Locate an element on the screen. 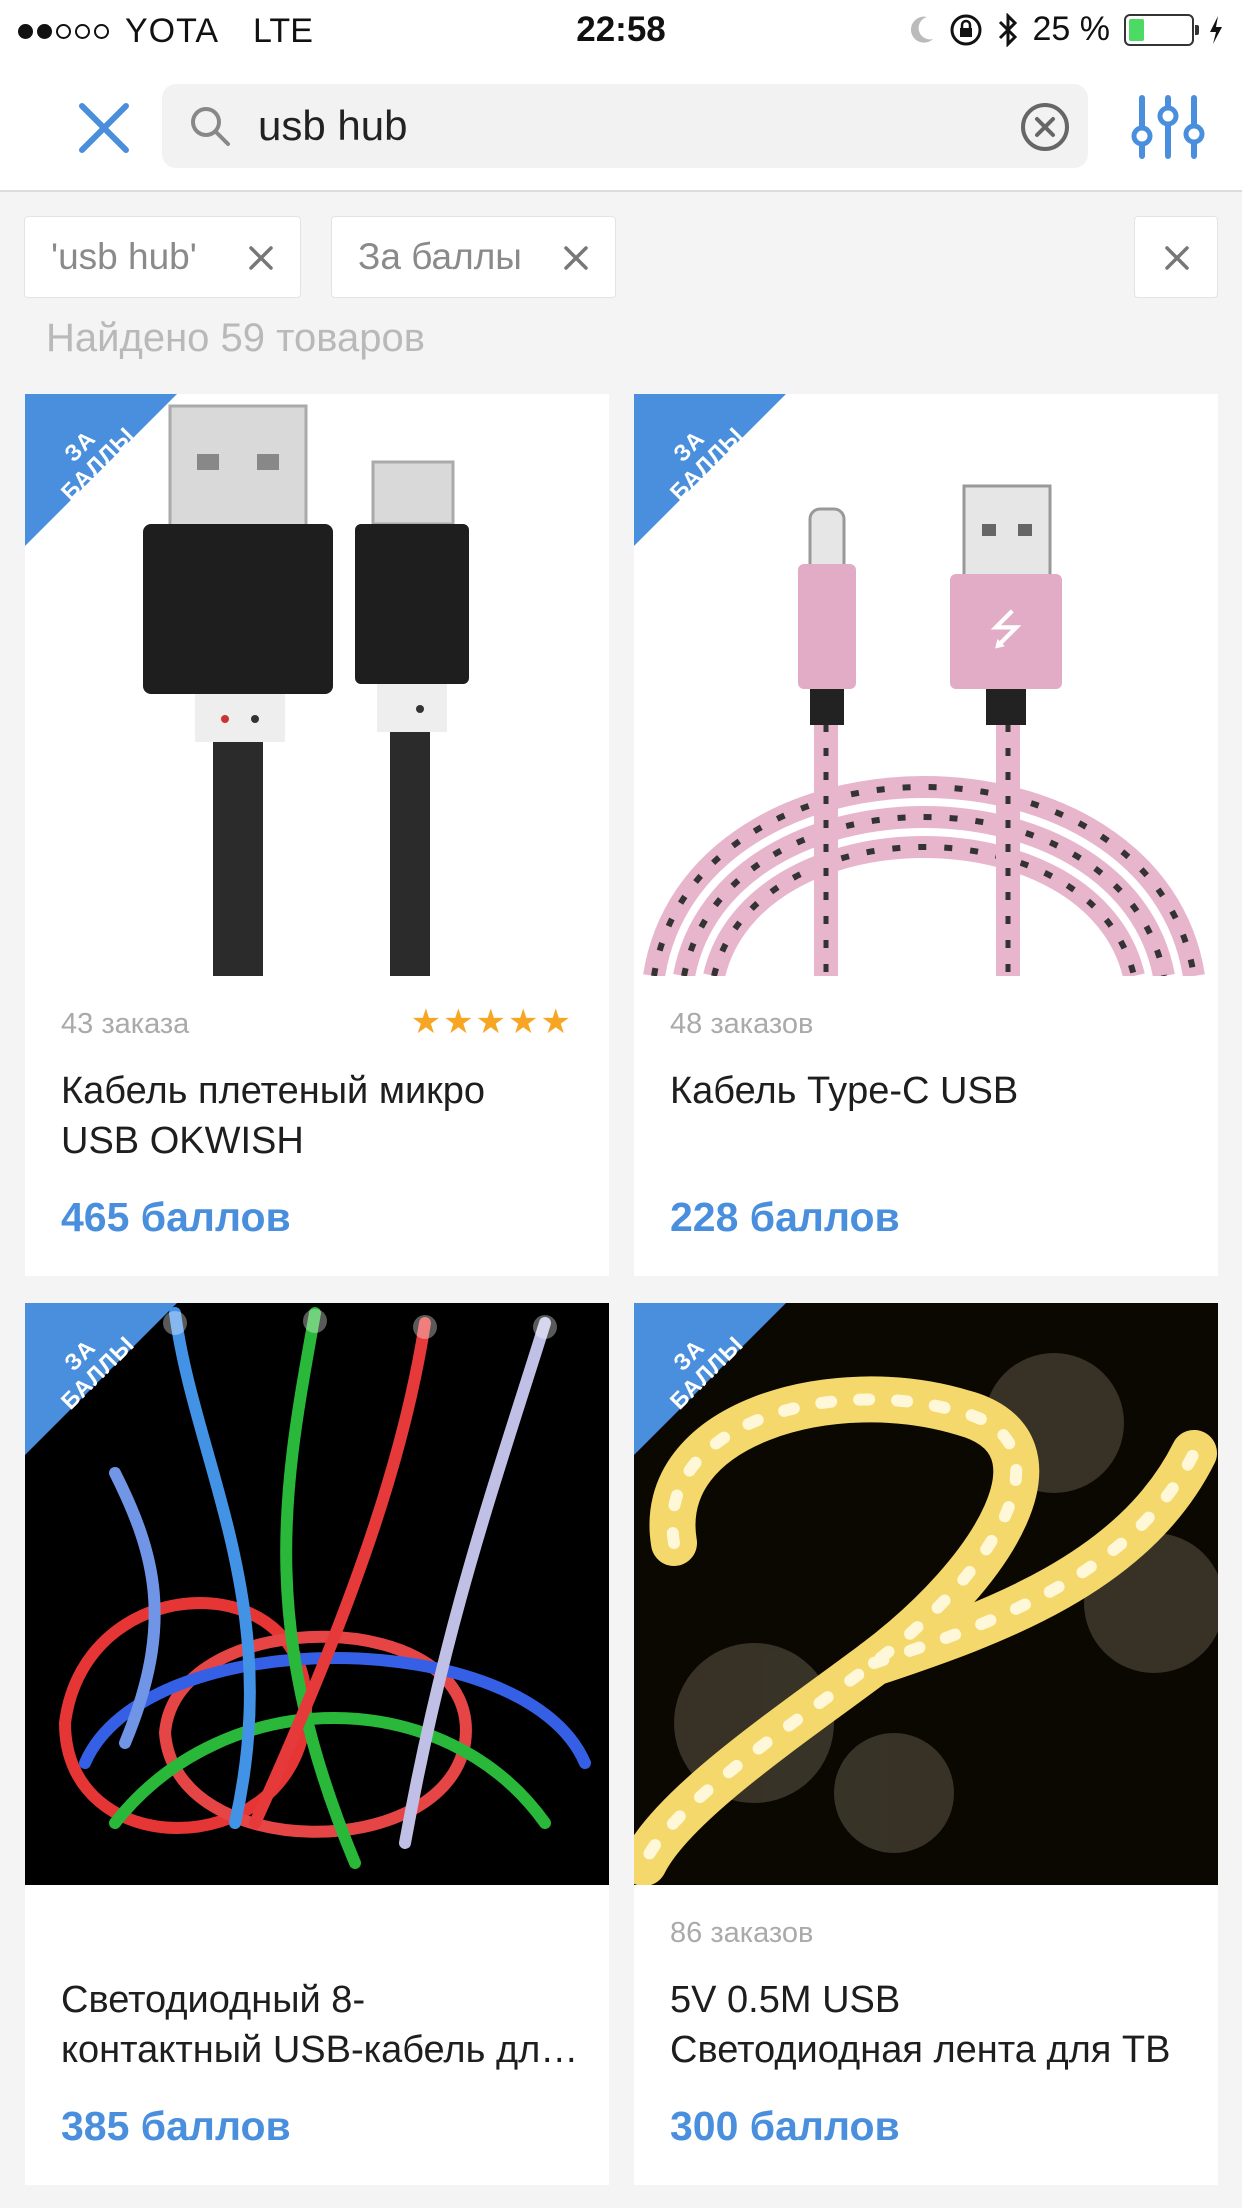 Image resolution: width=1242 pixels, height=2208 pixels. rating-stars: ★★★★★ is located at coordinates (491, 1022).